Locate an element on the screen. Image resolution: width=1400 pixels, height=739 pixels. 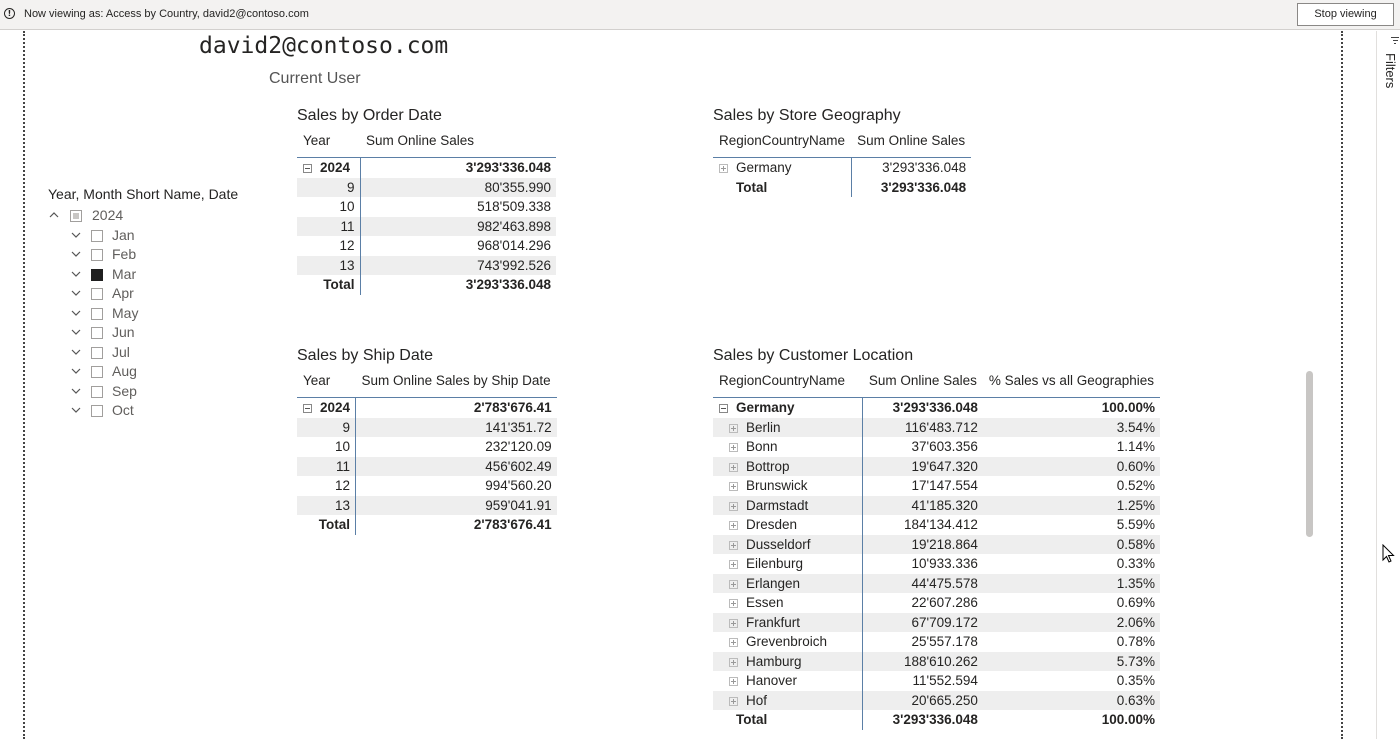
table-row: Hanover 11'552.594 0.35% is located at coordinates (936, 681).